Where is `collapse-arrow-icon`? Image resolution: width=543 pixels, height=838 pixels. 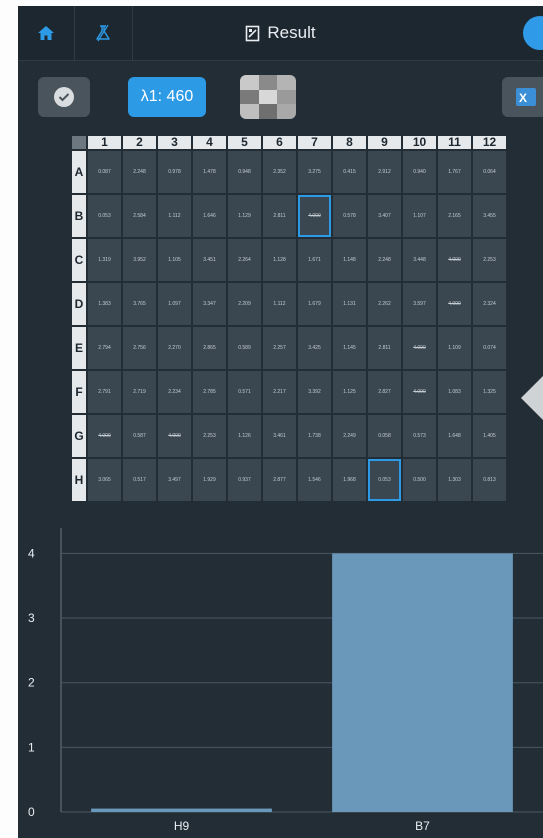 collapse-arrow-icon is located at coordinates (532, 398).